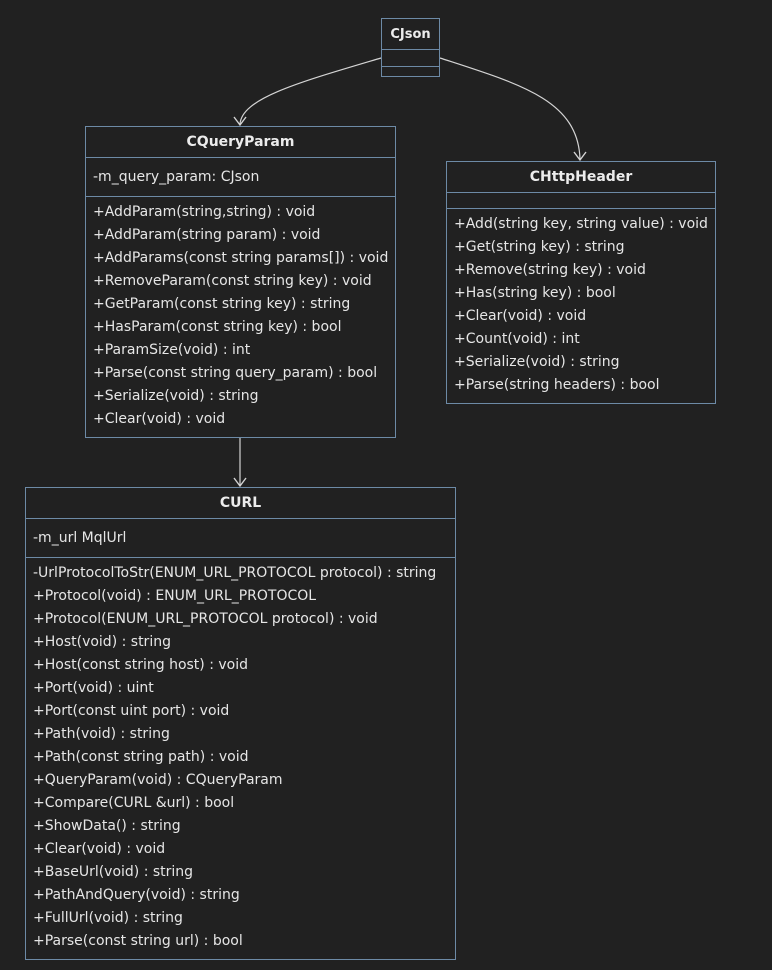 Image resolution: width=772 pixels, height=970 pixels. Describe the element at coordinates (539, 247) in the screenshot. I see `method: +Get(string key) : string` at that location.